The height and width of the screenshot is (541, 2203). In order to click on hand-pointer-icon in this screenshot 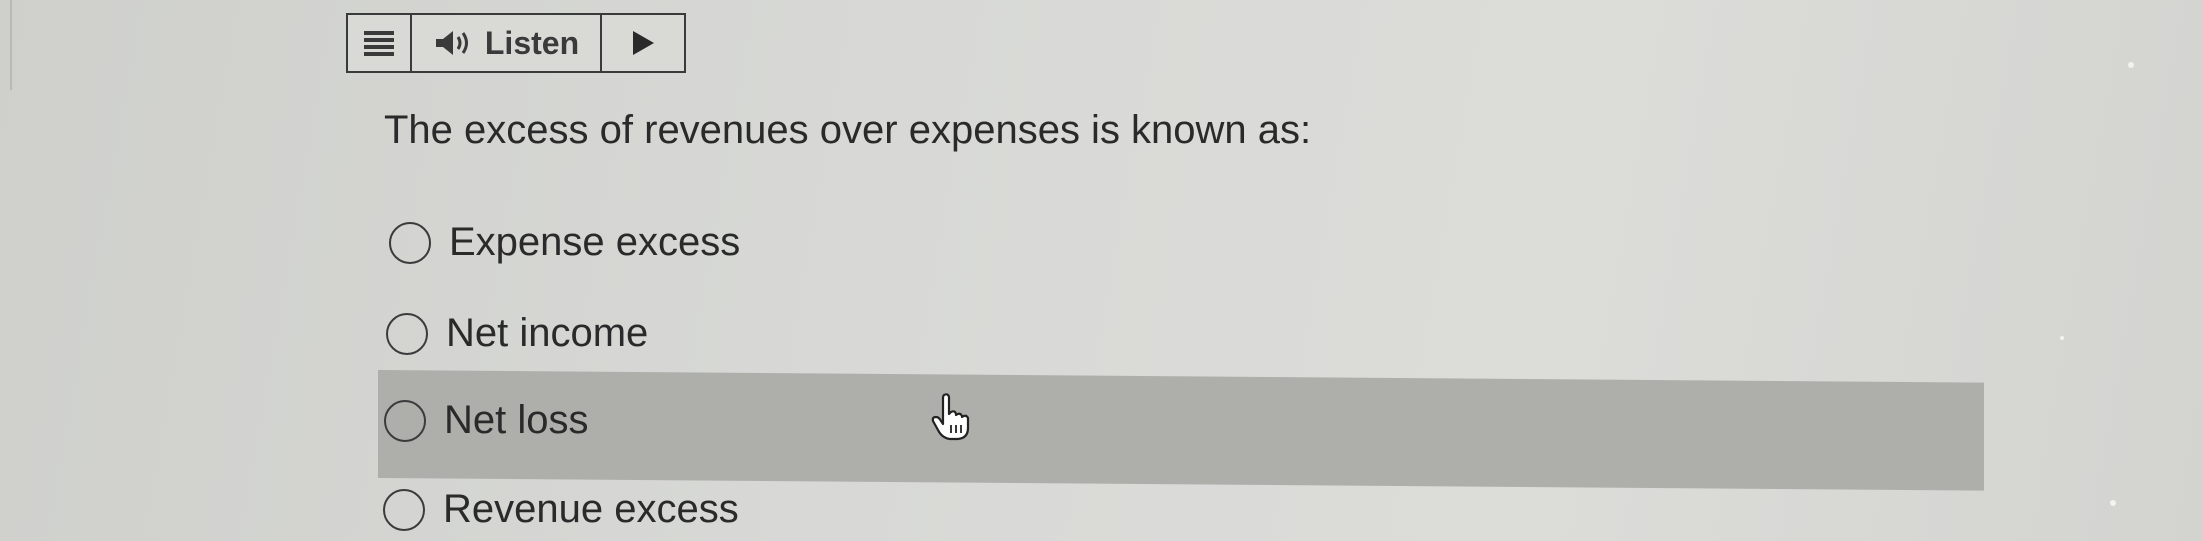, I will do `click(950, 417)`.